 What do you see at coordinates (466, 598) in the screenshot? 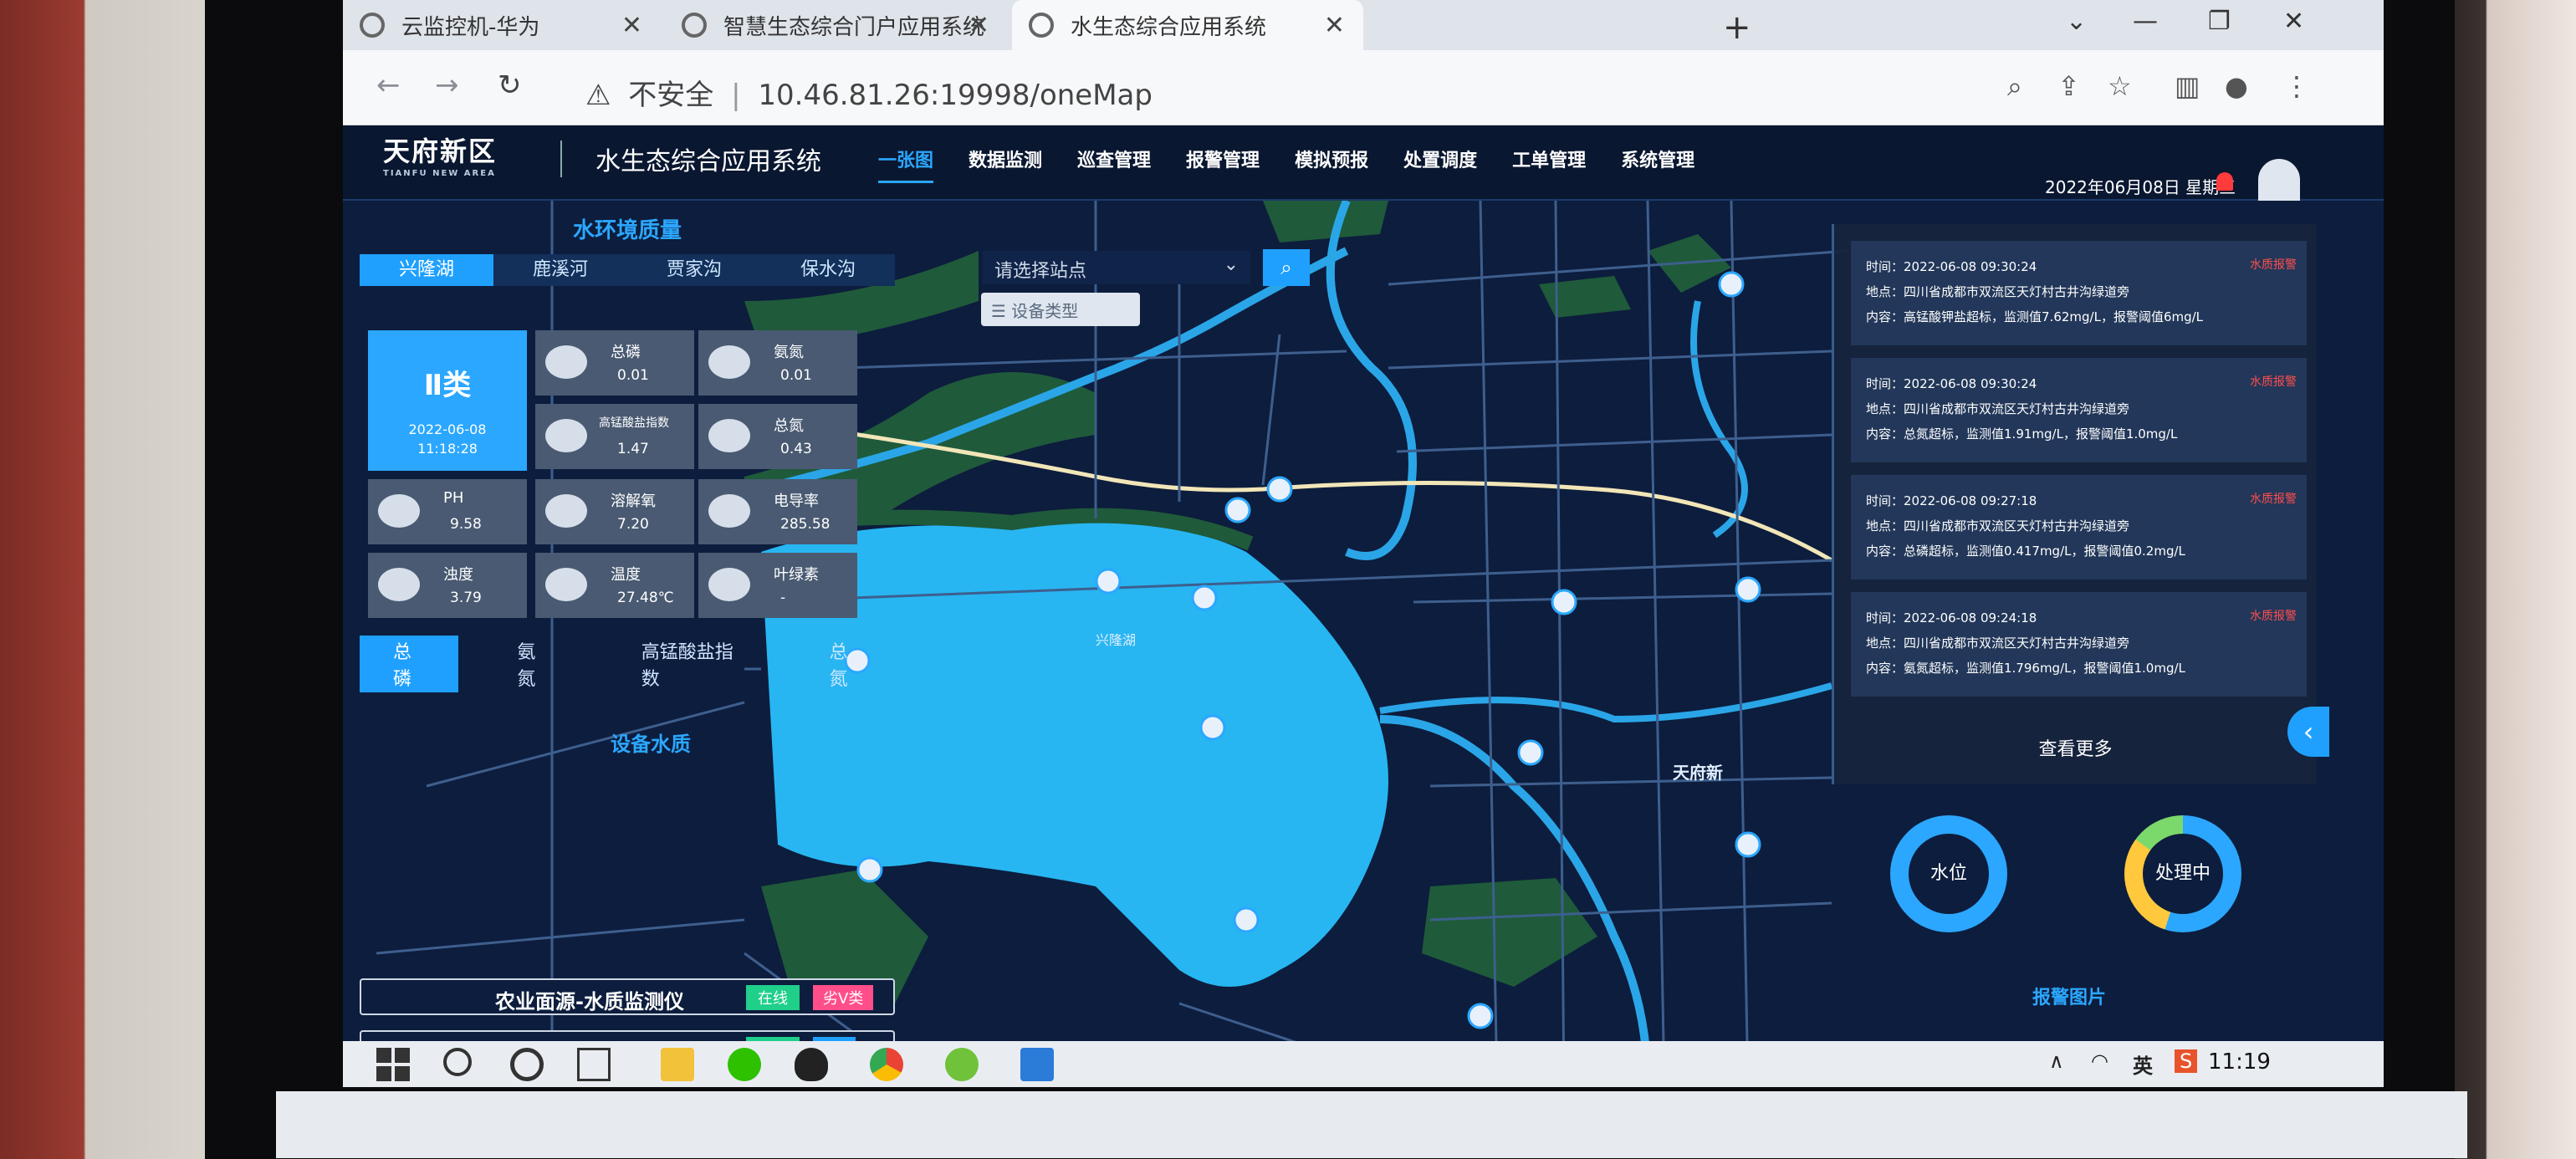
I see `metric-value: 3.79` at bounding box center [466, 598].